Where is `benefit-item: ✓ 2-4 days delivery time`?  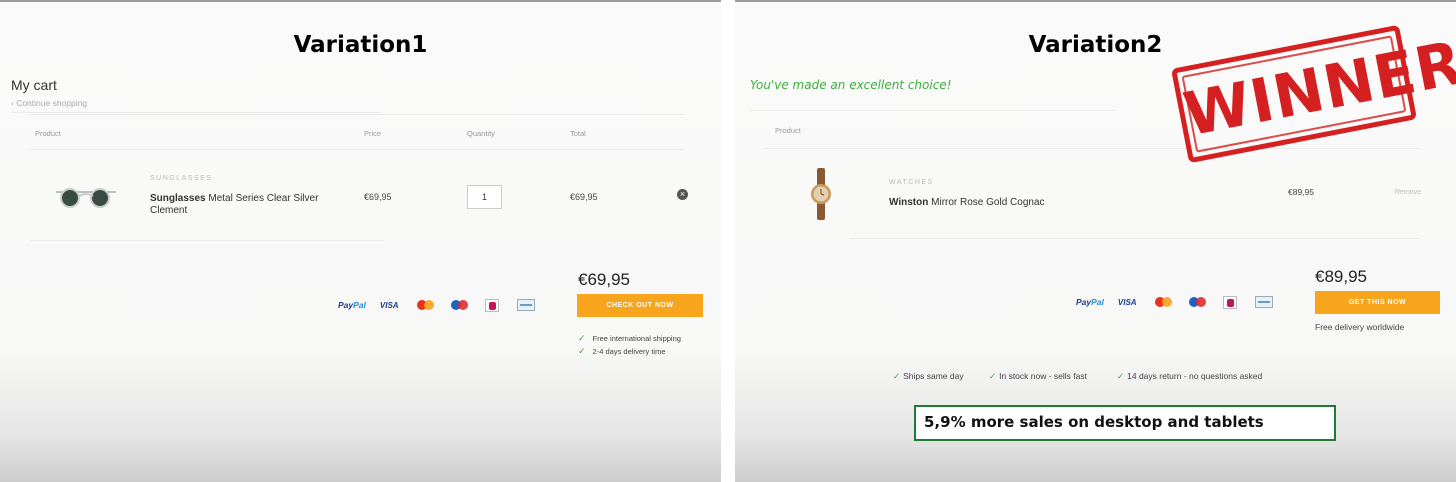 benefit-item: ✓ 2-4 days delivery time is located at coordinates (622, 351).